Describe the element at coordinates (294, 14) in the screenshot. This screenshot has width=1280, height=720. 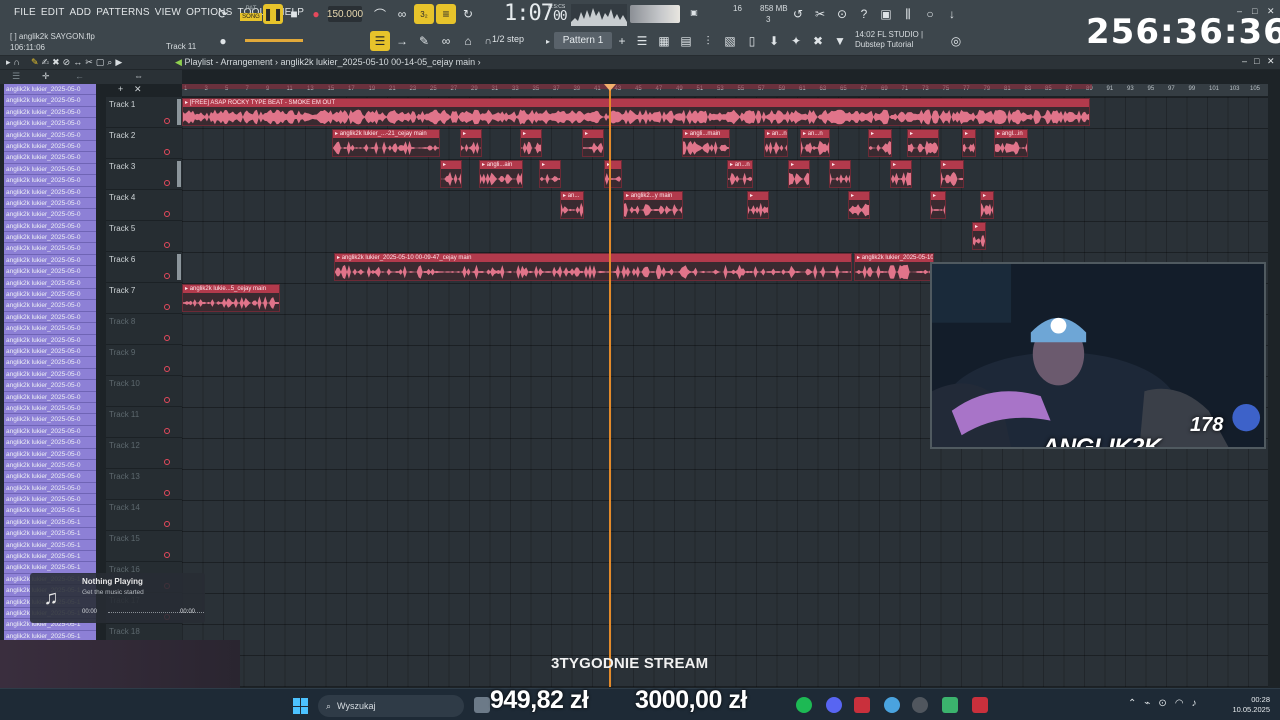
I see `stop-button: ■` at that location.